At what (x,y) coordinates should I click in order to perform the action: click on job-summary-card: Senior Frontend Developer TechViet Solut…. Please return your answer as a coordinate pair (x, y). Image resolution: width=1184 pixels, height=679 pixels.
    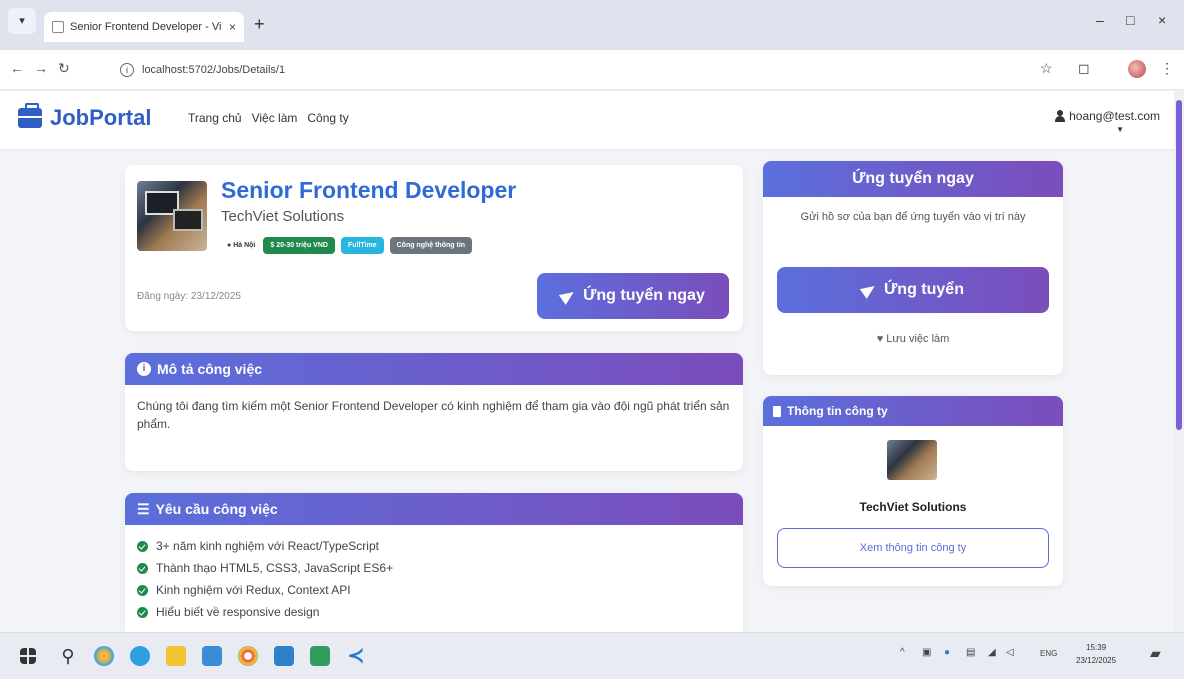
    Looking at the image, I should click on (434, 248).